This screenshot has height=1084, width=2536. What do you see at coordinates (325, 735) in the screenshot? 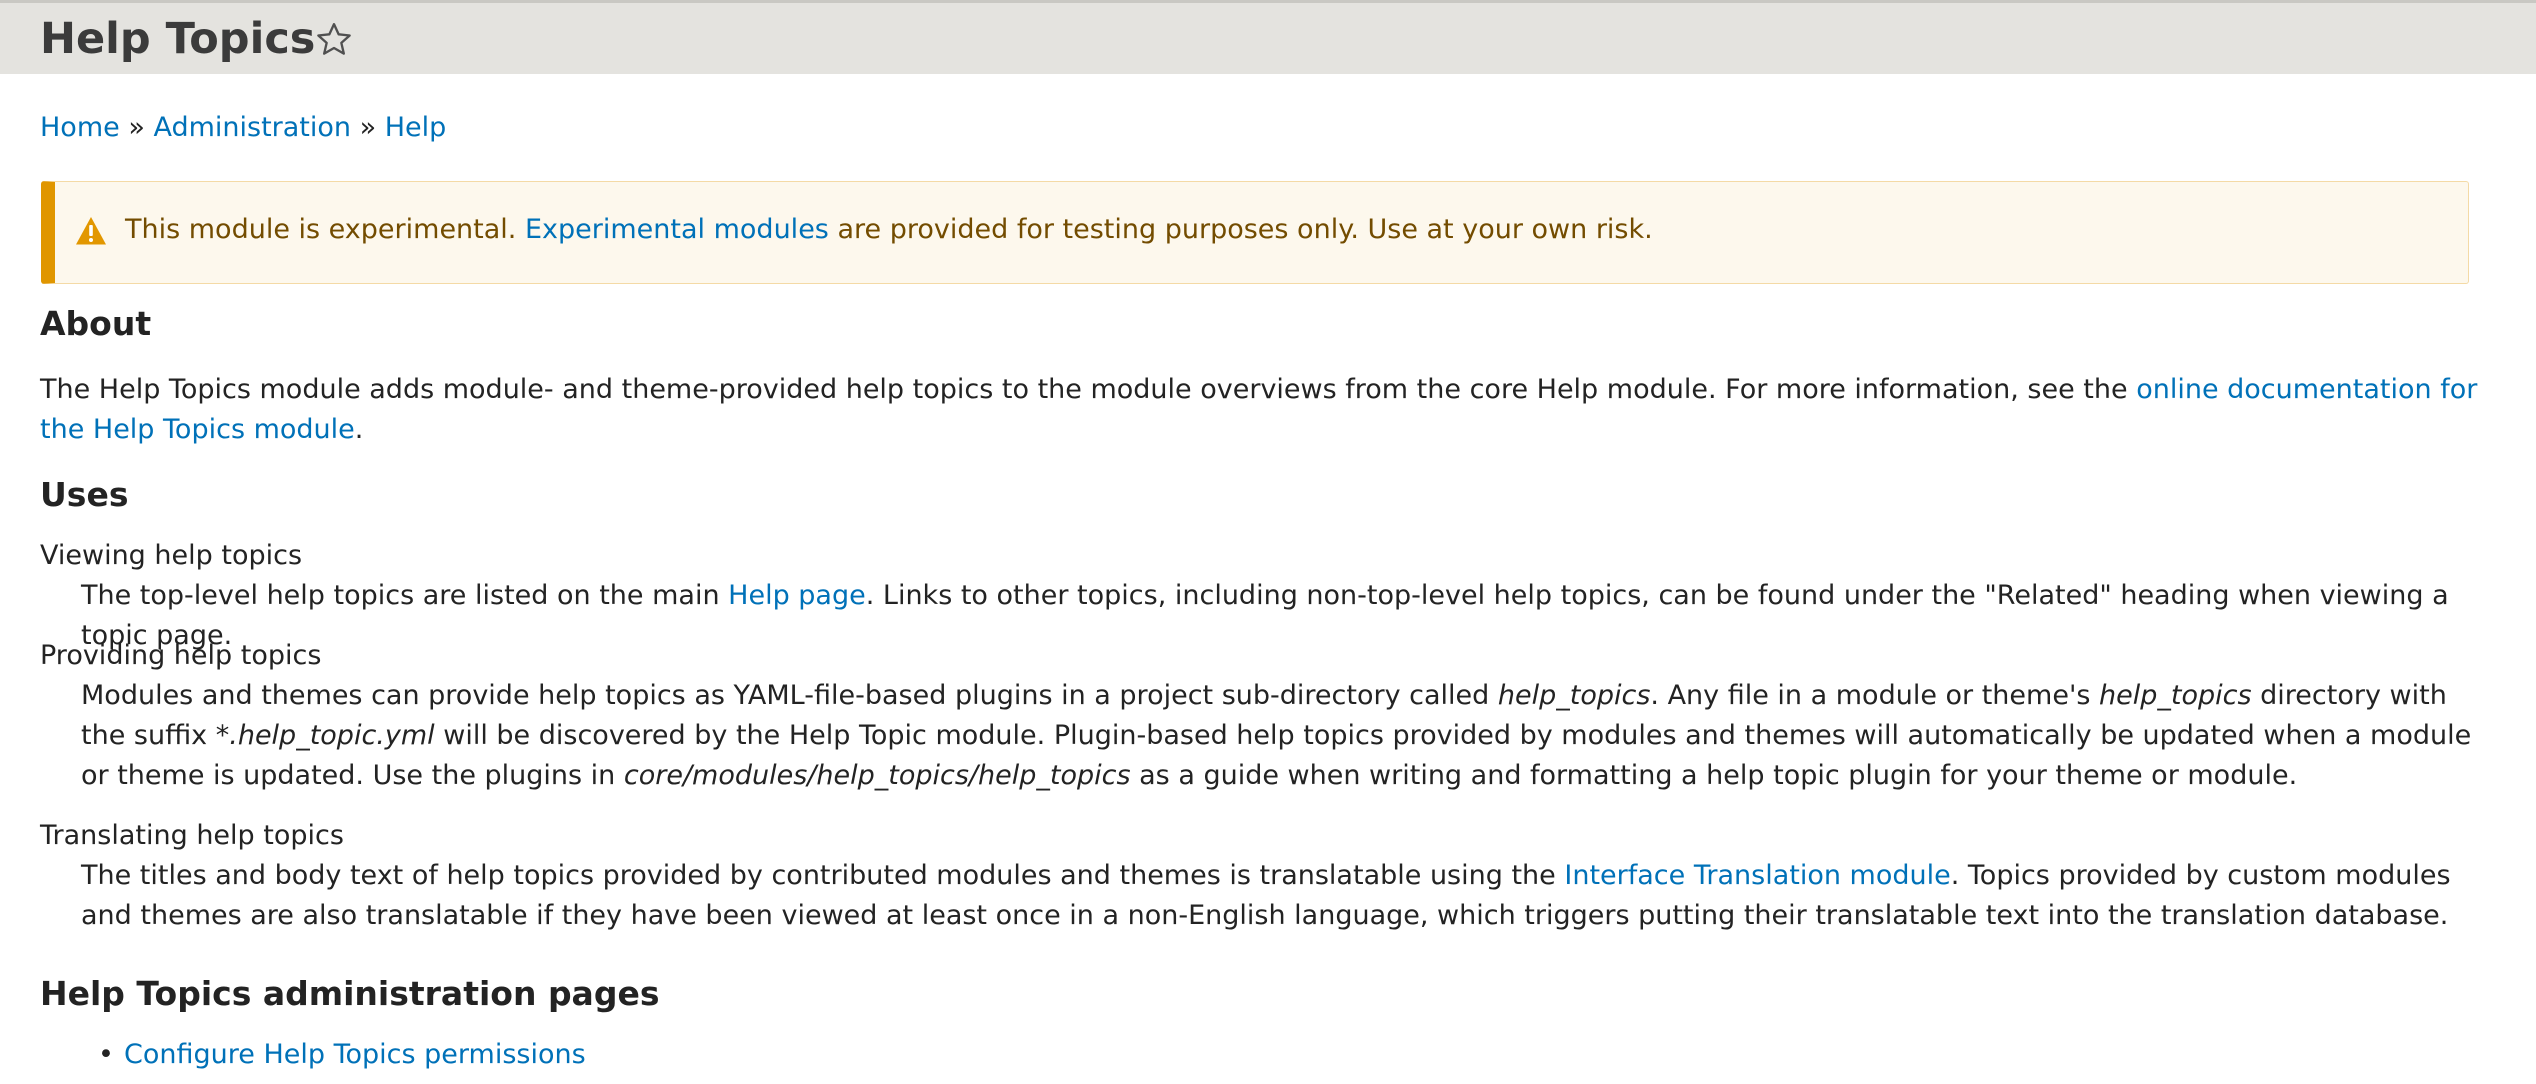
I see `help-topic-suffix: *.help_topic.yml` at bounding box center [325, 735].